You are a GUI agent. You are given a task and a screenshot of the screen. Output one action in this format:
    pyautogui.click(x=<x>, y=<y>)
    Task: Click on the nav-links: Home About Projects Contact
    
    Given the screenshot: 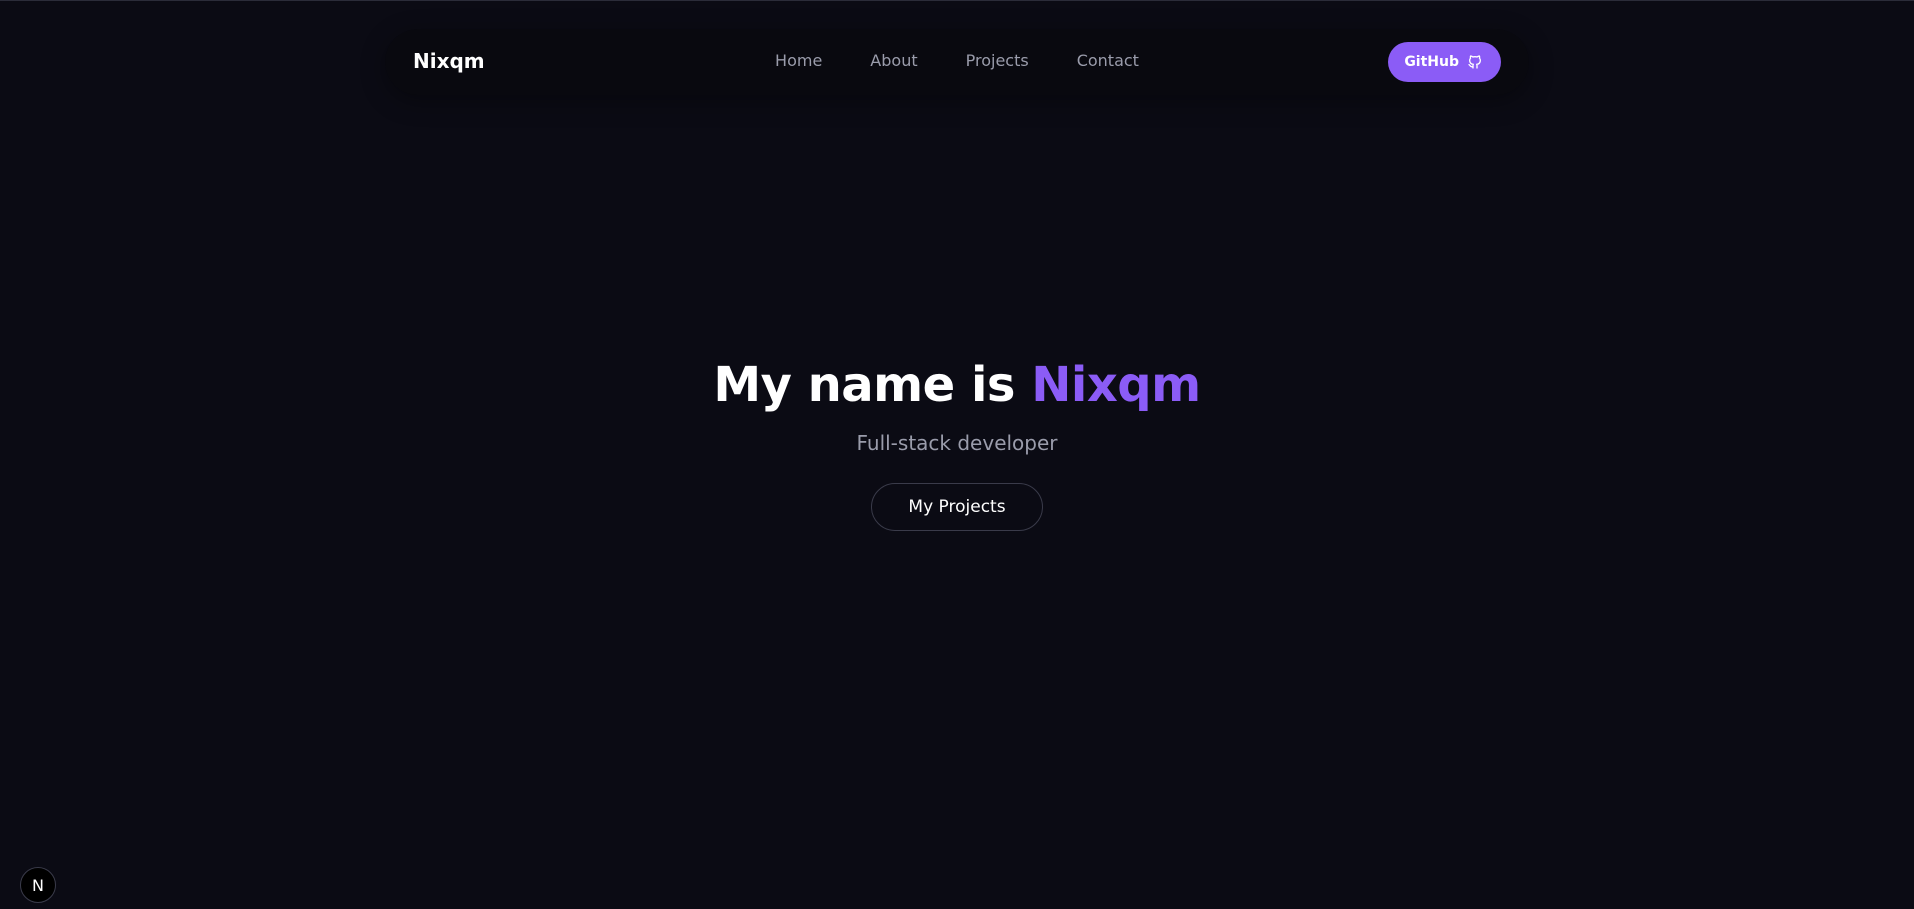 What is the action you would take?
    pyautogui.click(x=957, y=61)
    